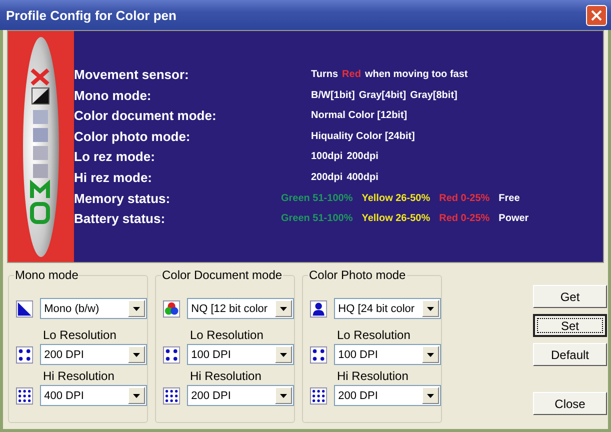  Describe the element at coordinates (359, 116) in the screenshot. I see `setting-value: Normal Color [12bit]` at that location.